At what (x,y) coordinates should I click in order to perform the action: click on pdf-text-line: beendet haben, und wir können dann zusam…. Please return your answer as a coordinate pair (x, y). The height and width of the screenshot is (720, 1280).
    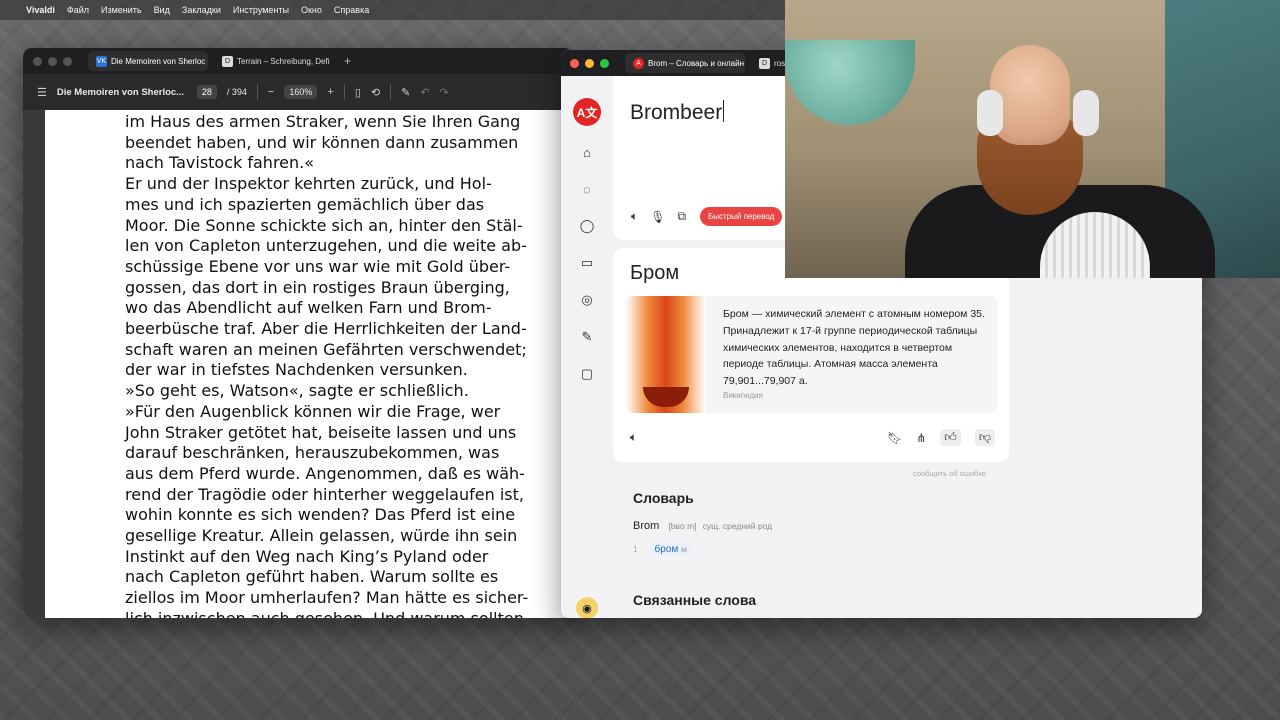
    Looking at the image, I should click on (322, 142).